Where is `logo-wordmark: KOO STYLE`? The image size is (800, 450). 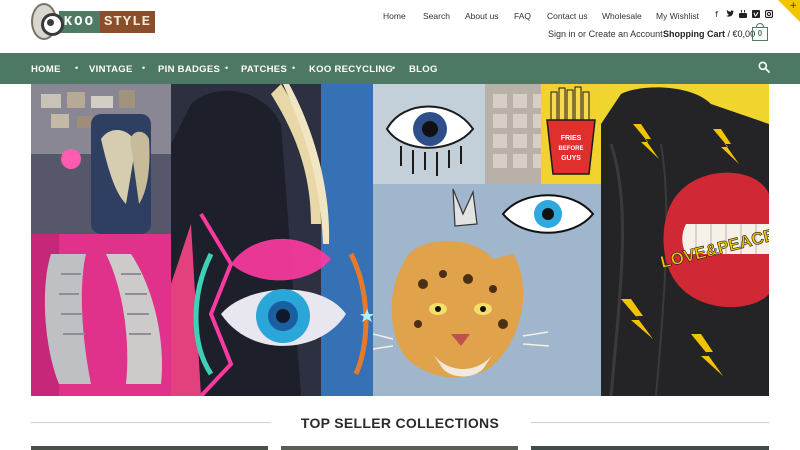
logo-wordmark: KOO STYLE is located at coordinates (106, 21).